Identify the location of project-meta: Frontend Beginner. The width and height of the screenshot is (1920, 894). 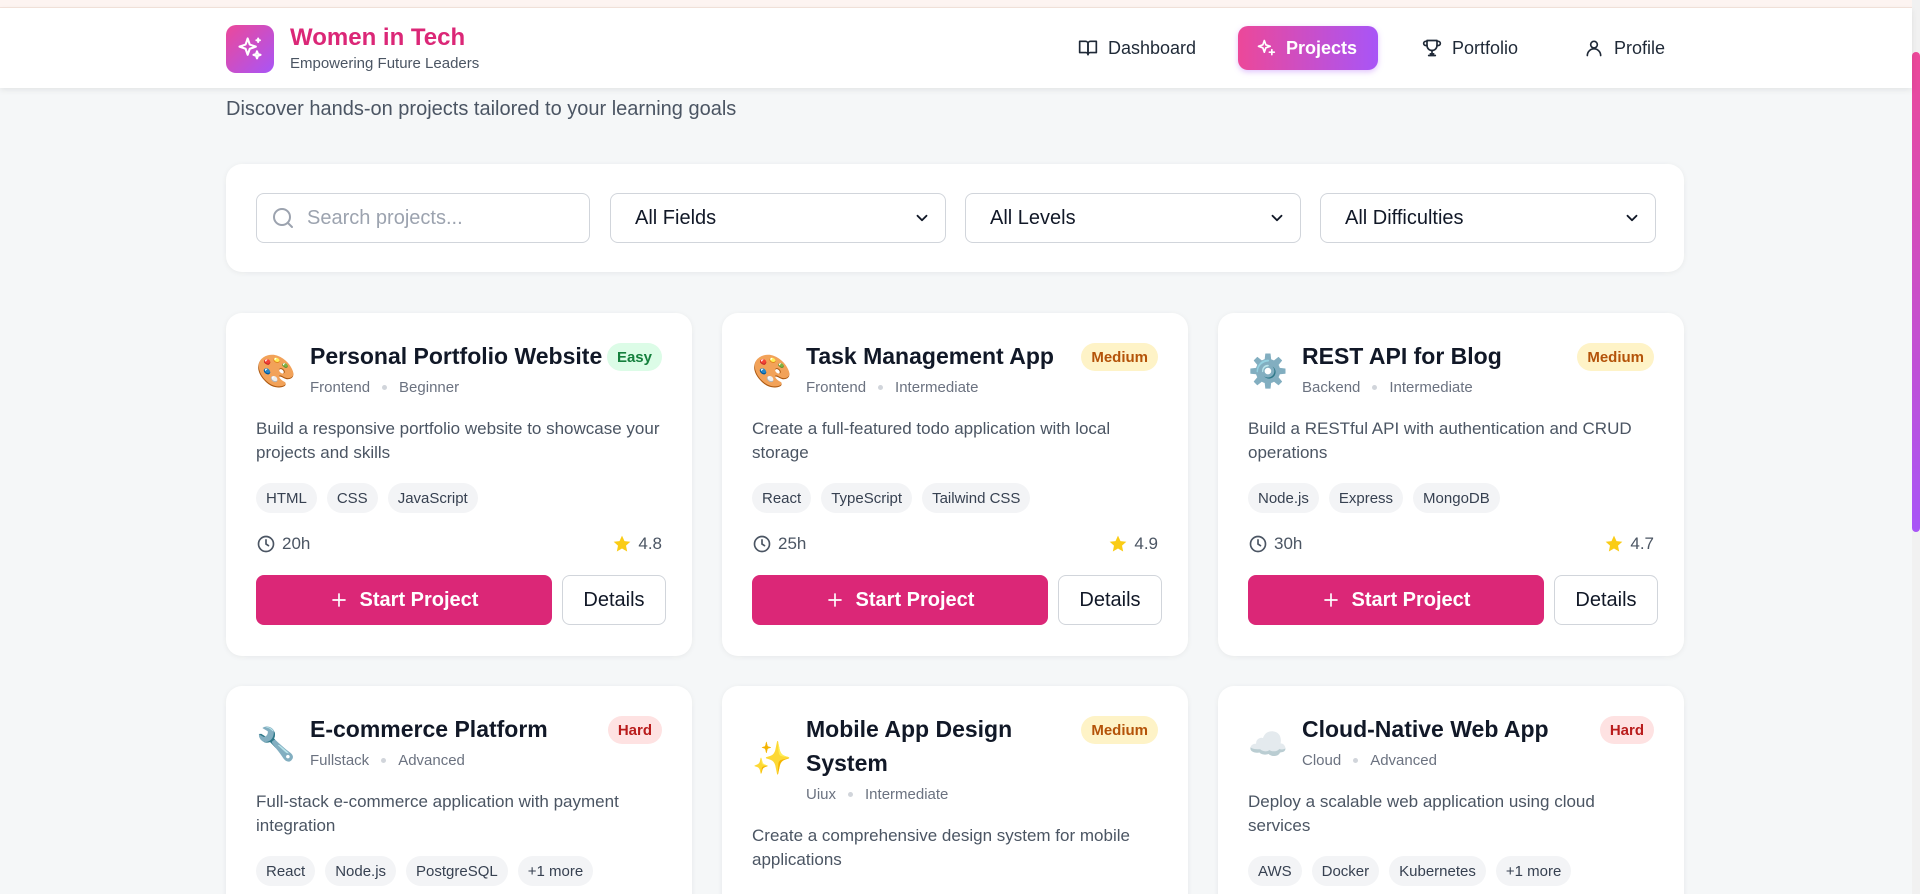
(384, 387).